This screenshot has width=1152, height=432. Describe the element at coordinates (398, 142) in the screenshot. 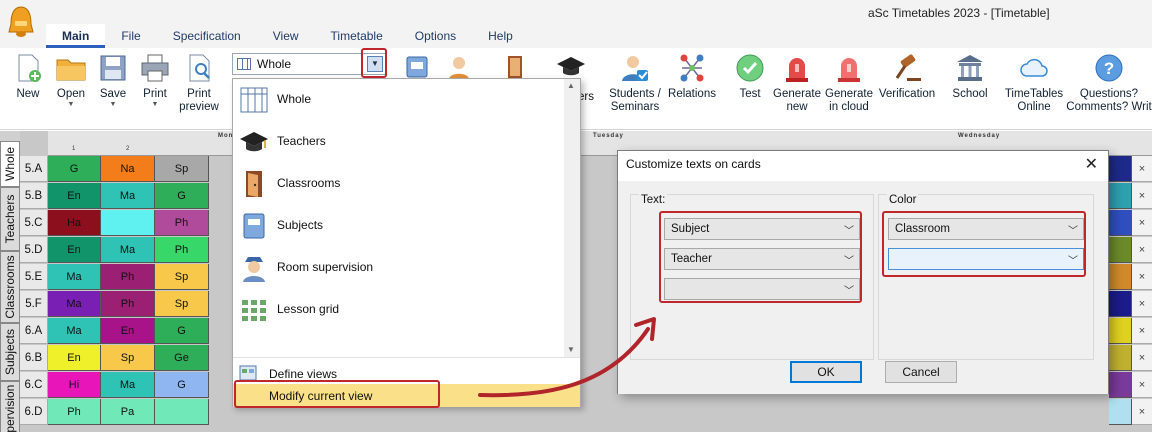

I see `dropdown-item-teachers: Teachers` at that location.